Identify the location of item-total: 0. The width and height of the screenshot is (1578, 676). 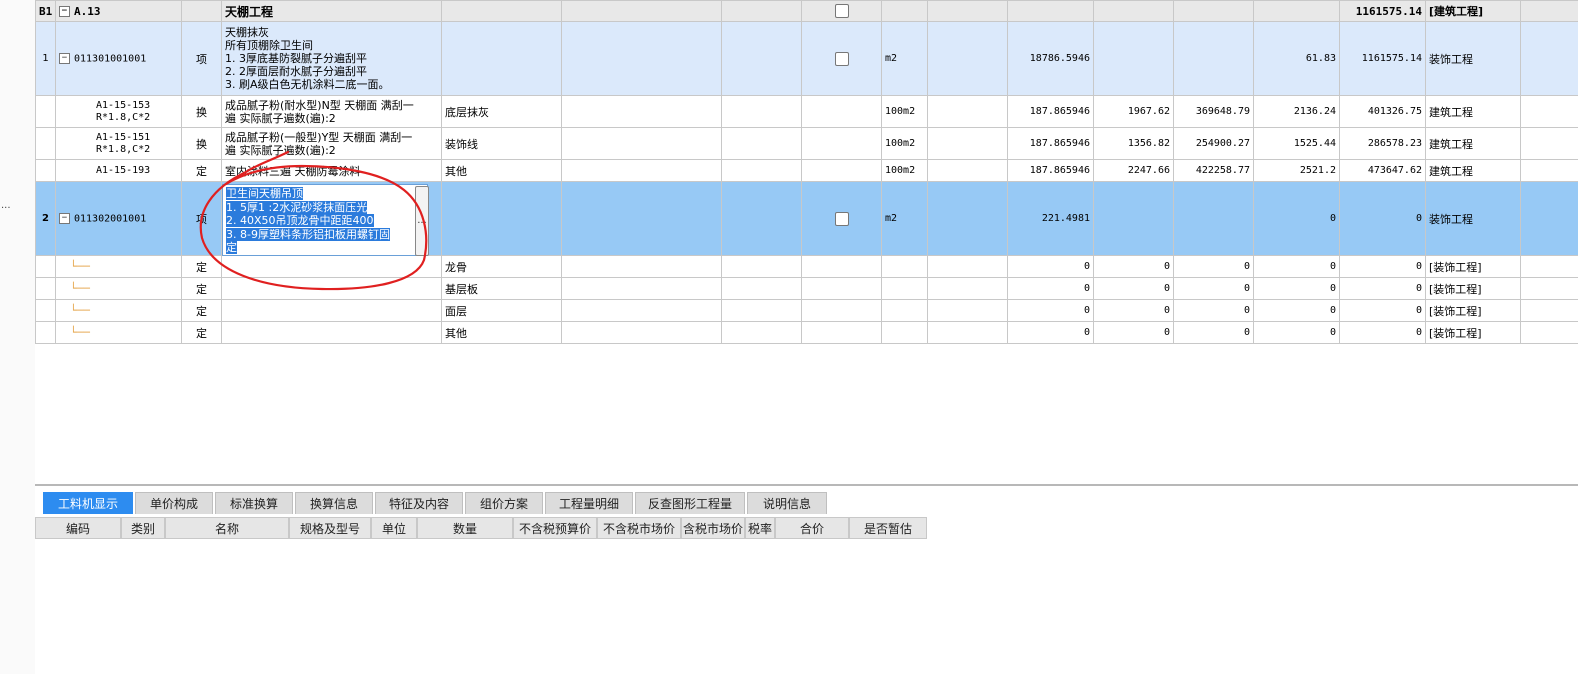
(1383, 219).